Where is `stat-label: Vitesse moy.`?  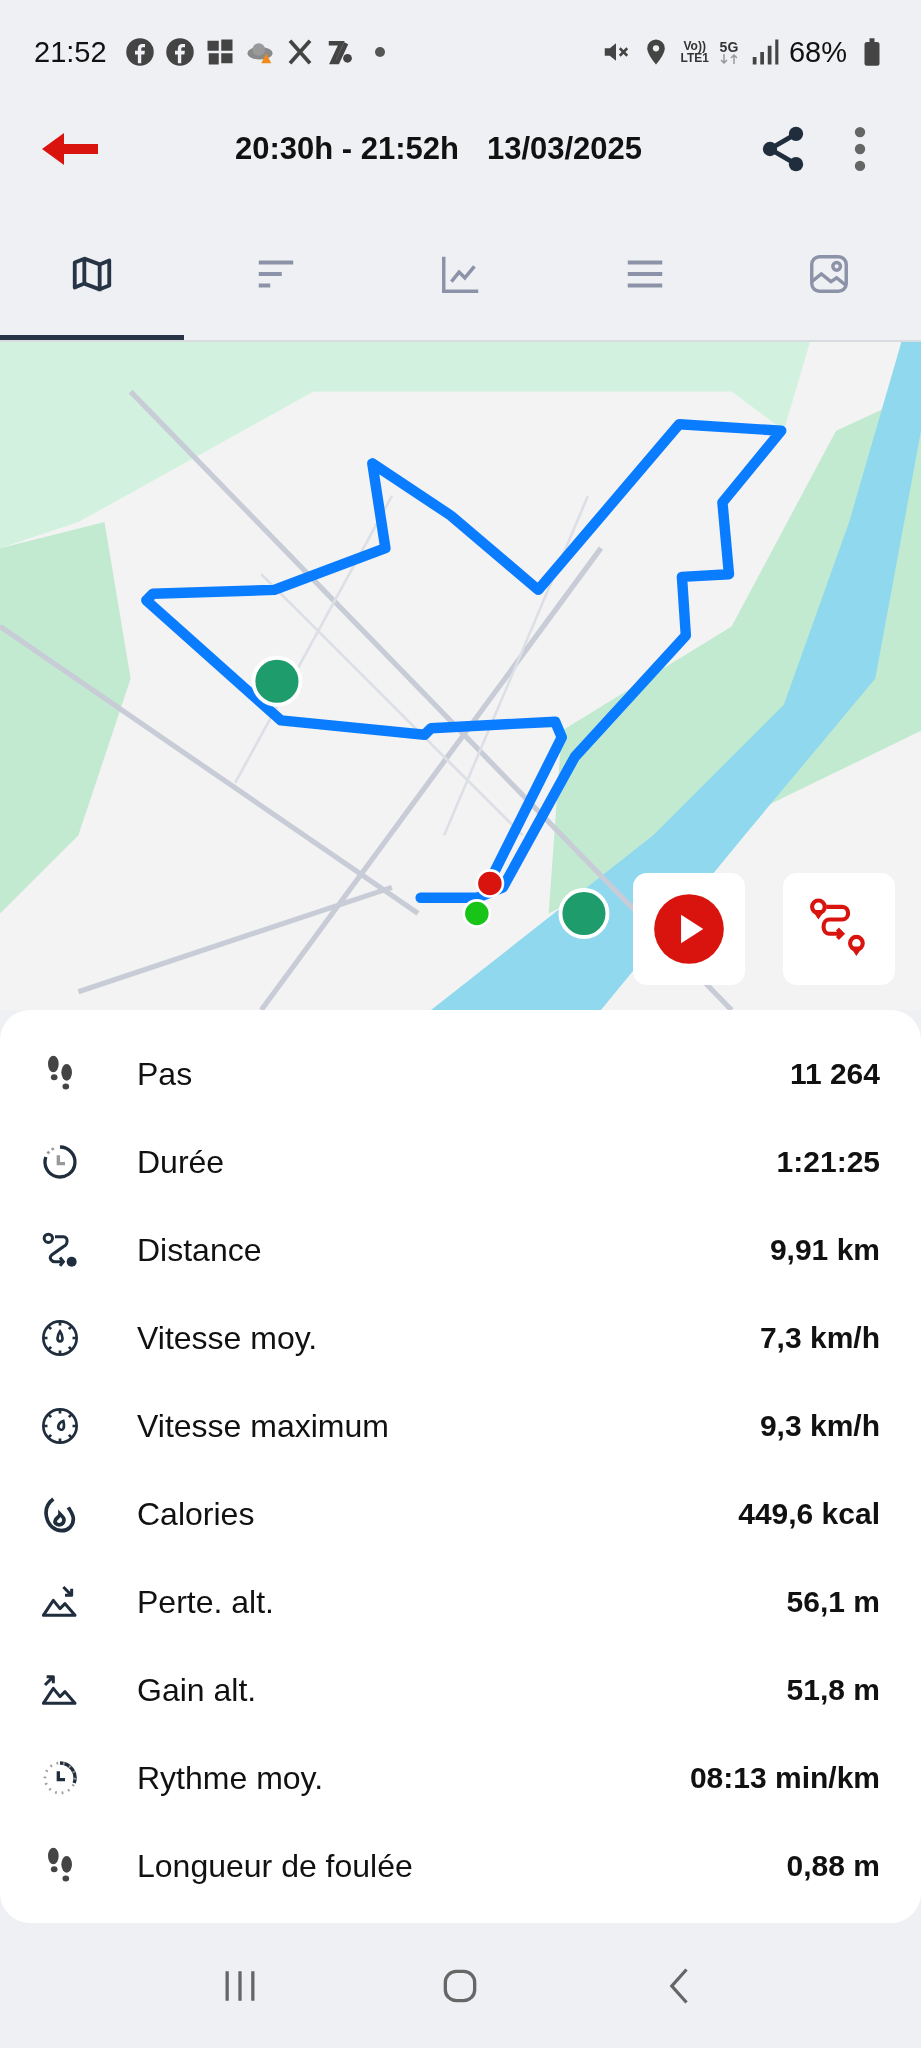
stat-label: Vitesse moy. is located at coordinates (228, 1338).